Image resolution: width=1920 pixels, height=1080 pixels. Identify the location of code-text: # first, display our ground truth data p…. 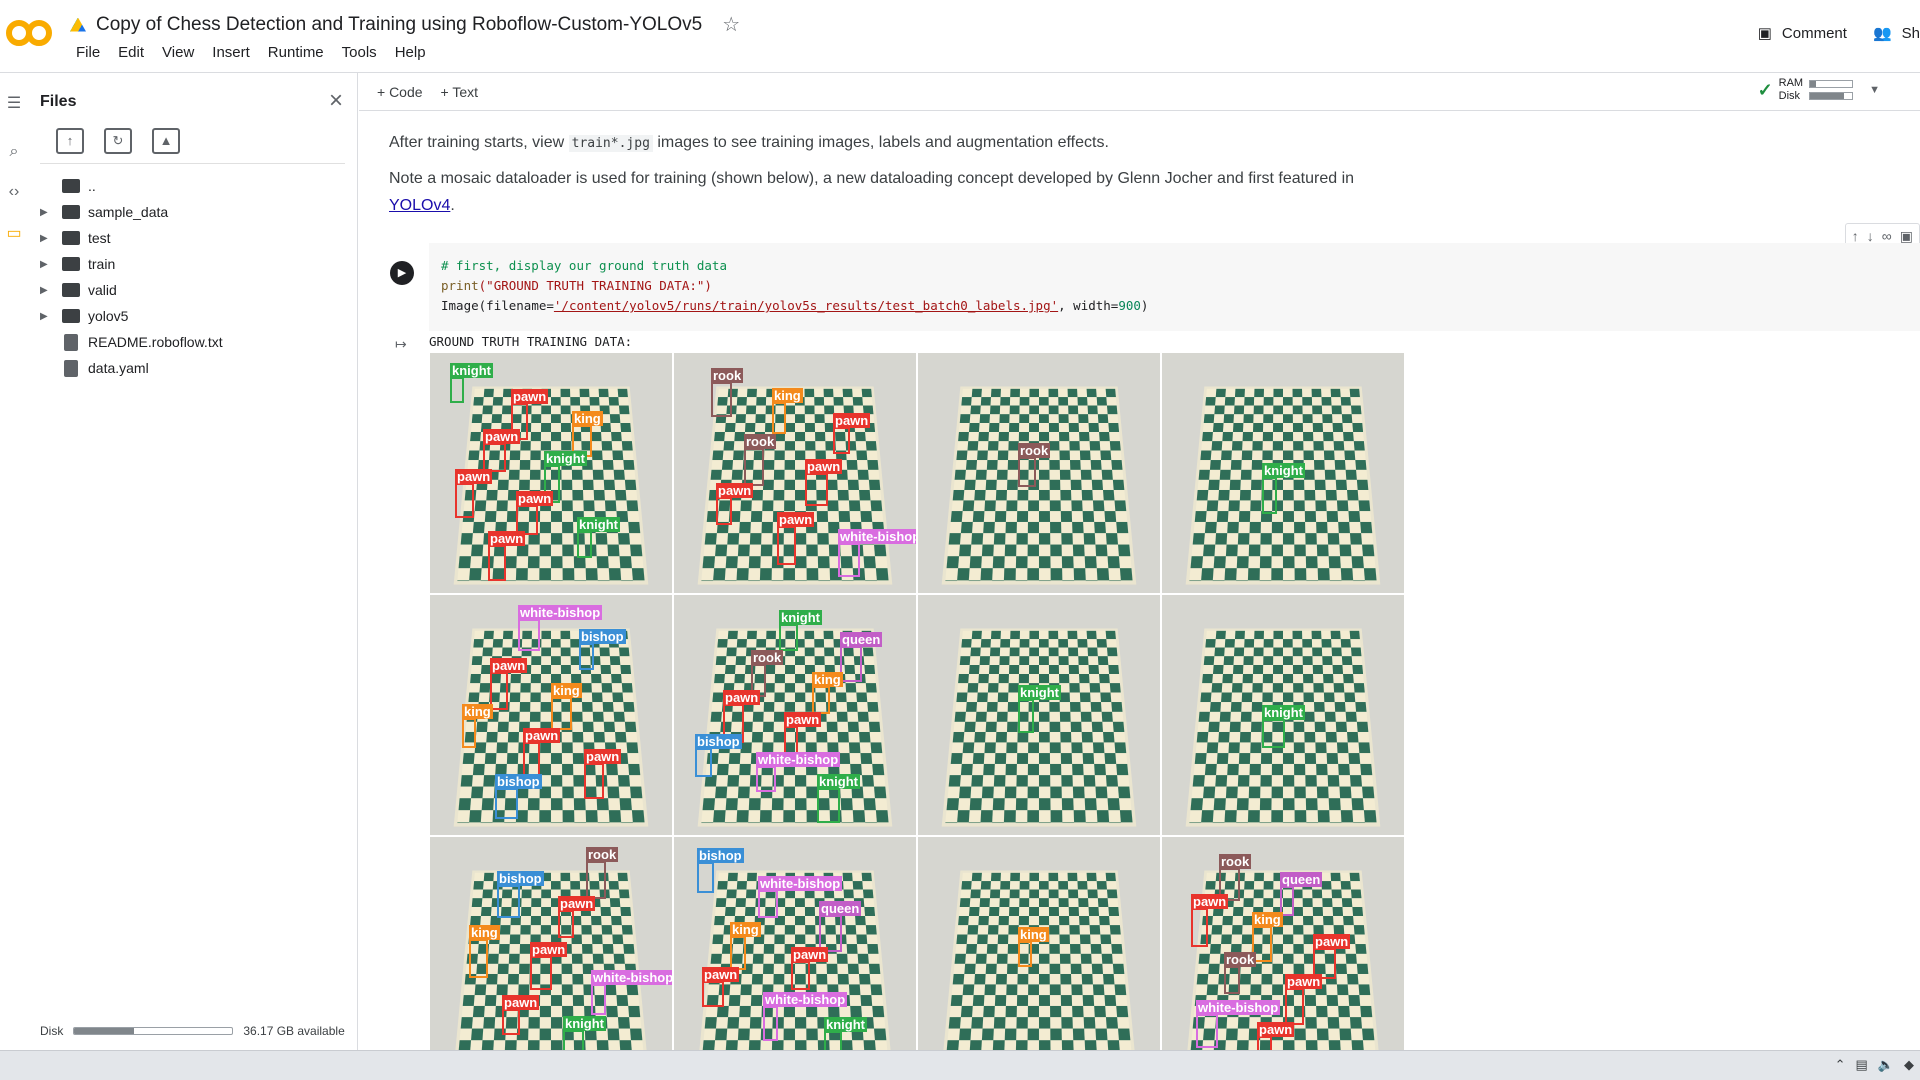
(794, 286).